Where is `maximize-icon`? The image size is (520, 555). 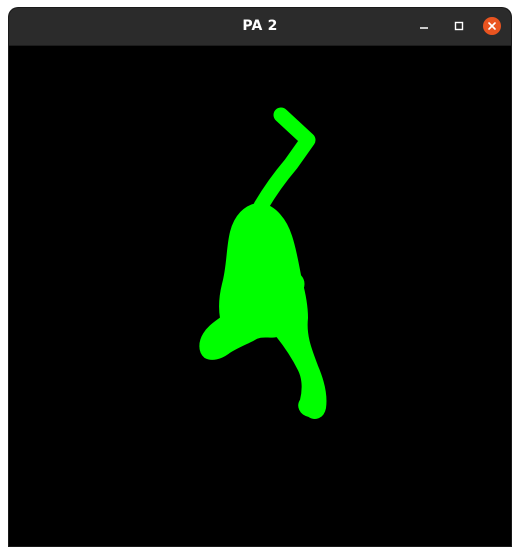
maximize-icon is located at coordinates (459, 26).